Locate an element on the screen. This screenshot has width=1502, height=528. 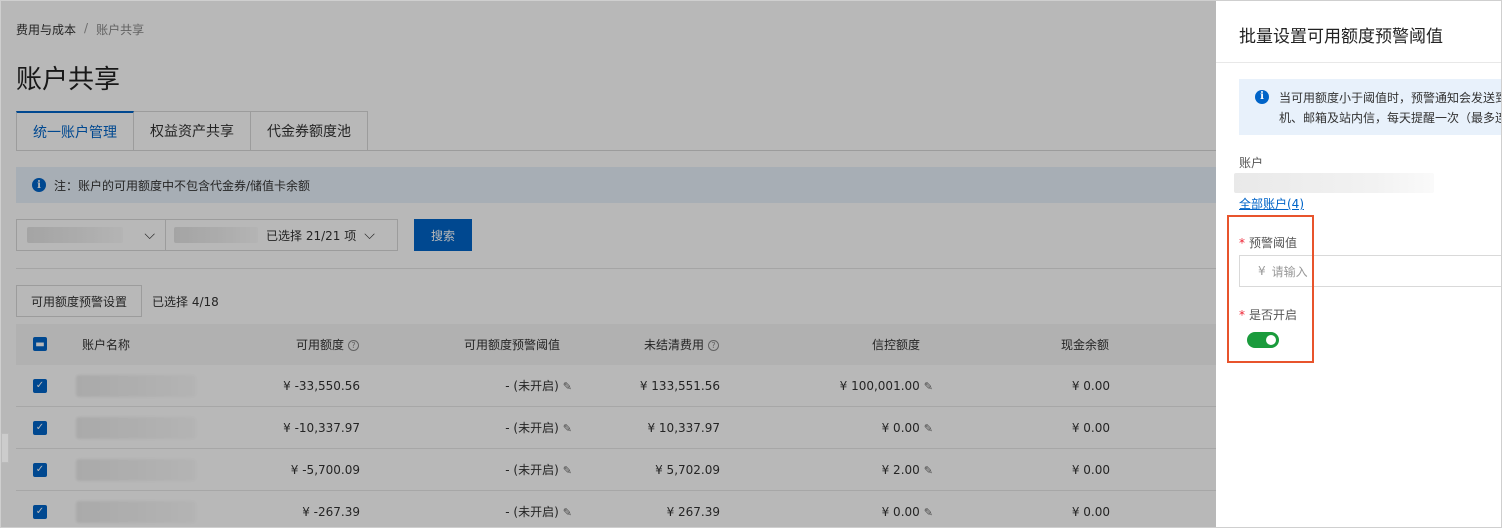
notice-line-2: 机、邮箱及站内信，每天提醒一次（最多连 is located at coordinates (1390, 118).